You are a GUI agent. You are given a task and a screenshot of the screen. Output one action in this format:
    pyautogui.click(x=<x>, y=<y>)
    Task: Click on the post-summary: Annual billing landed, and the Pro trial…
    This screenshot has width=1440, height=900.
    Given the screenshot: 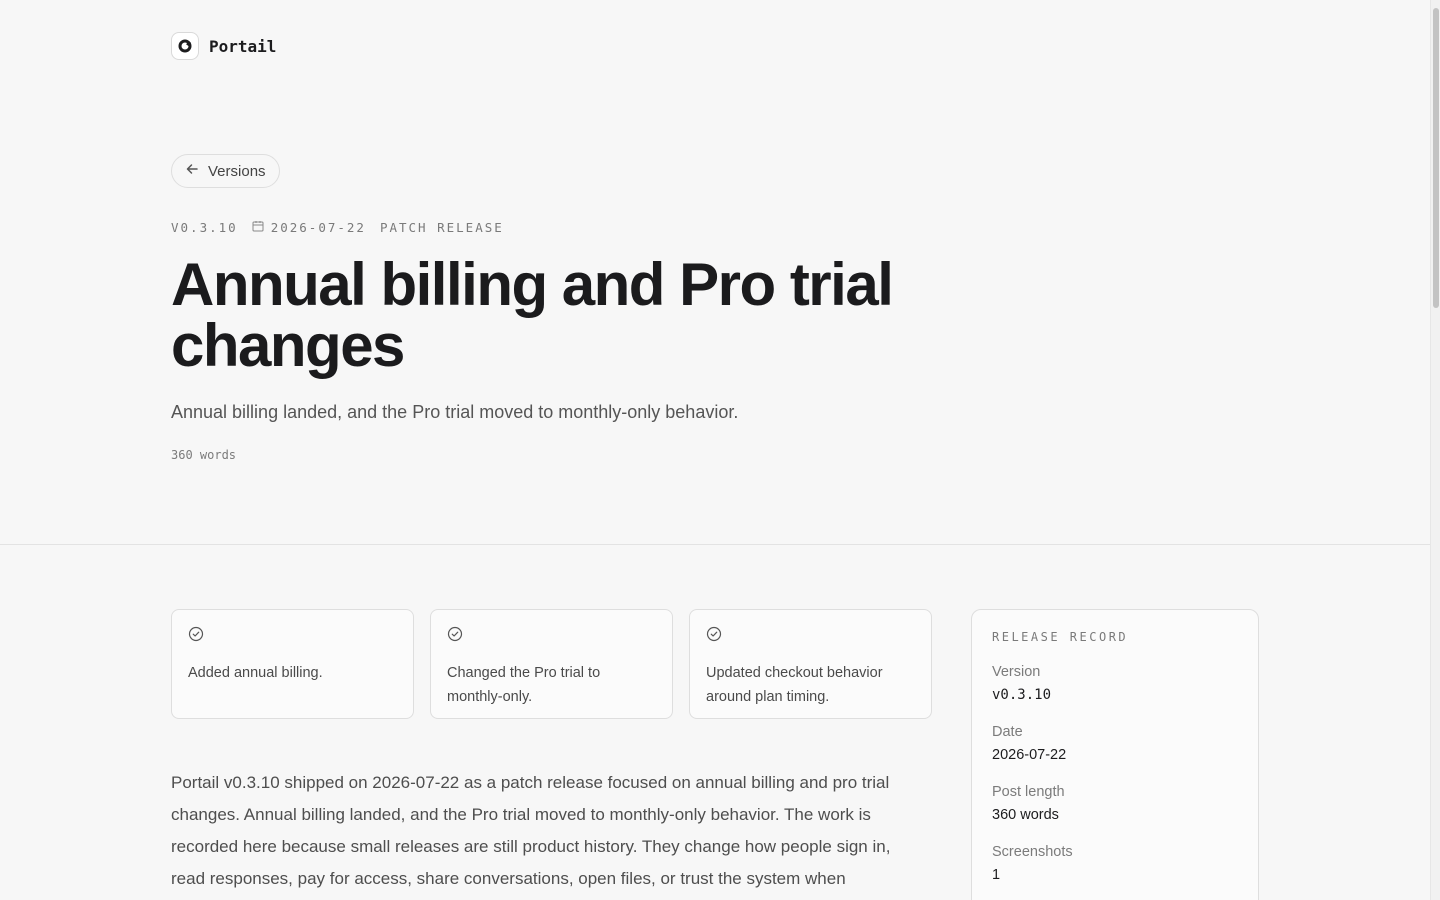 What is the action you would take?
    pyautogui.click(x=455, y=412)
    